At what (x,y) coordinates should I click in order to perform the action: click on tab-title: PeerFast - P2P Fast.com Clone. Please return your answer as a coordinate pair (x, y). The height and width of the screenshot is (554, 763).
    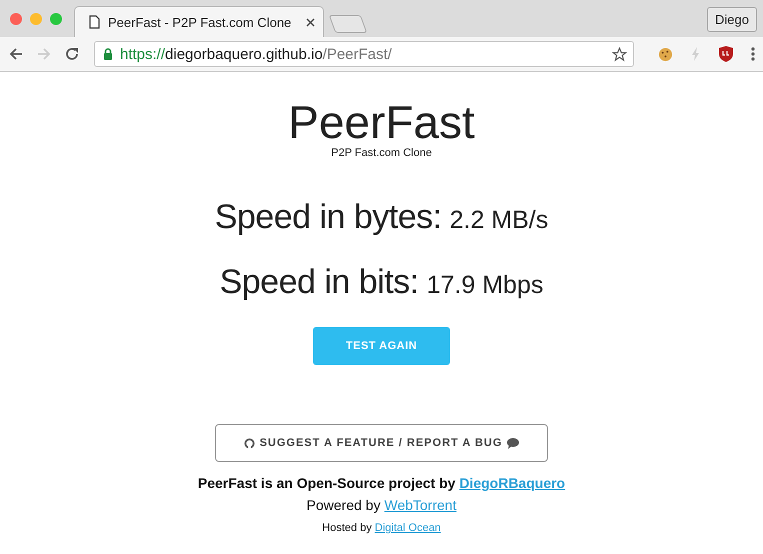
    Looking at the image, I should click on (200, 22).